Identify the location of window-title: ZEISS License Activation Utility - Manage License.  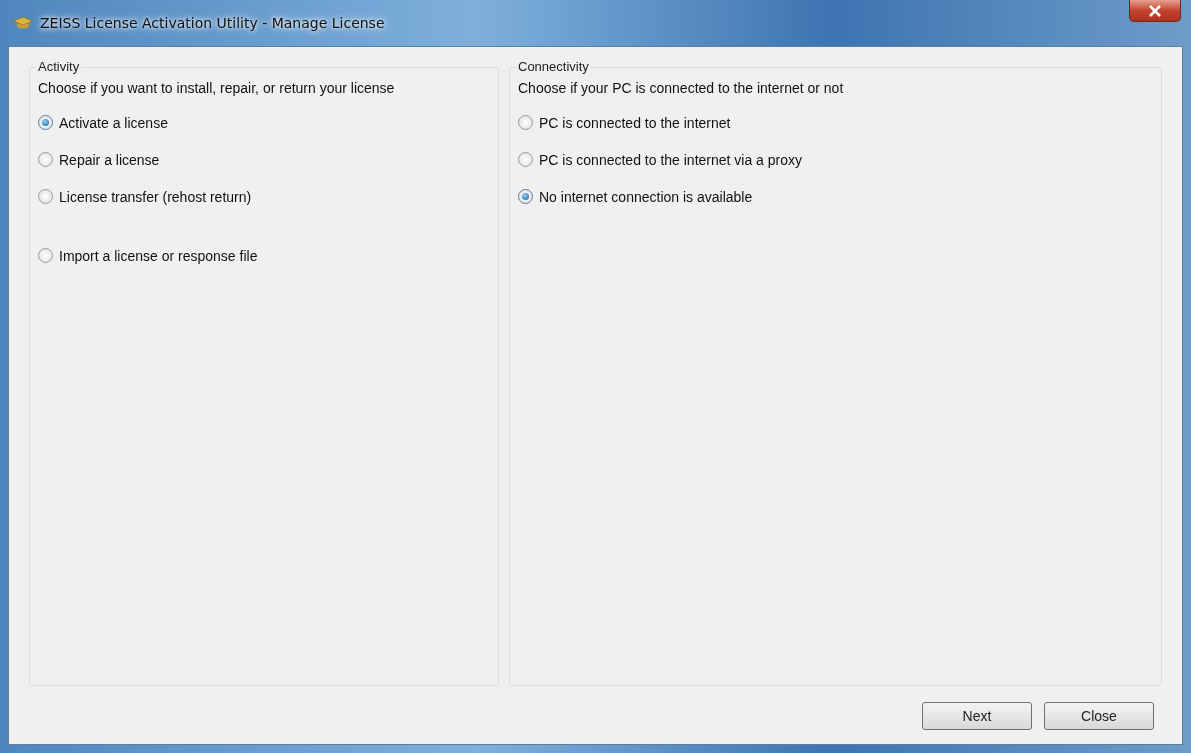
(212, 23).